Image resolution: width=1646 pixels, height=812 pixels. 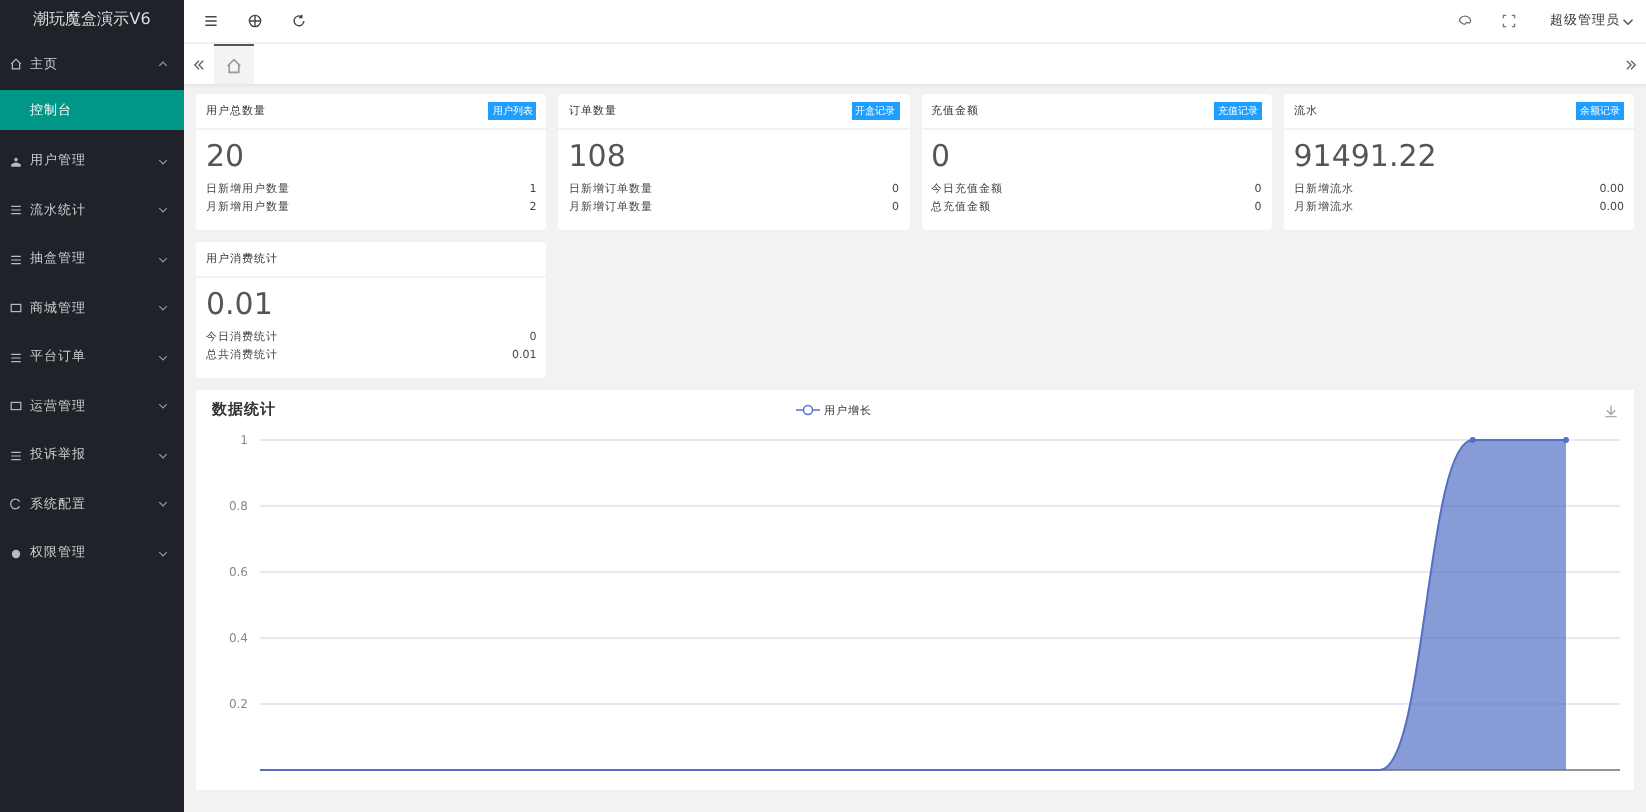 I want to click on fullscreen-icon, so click(x=1509, y=21).